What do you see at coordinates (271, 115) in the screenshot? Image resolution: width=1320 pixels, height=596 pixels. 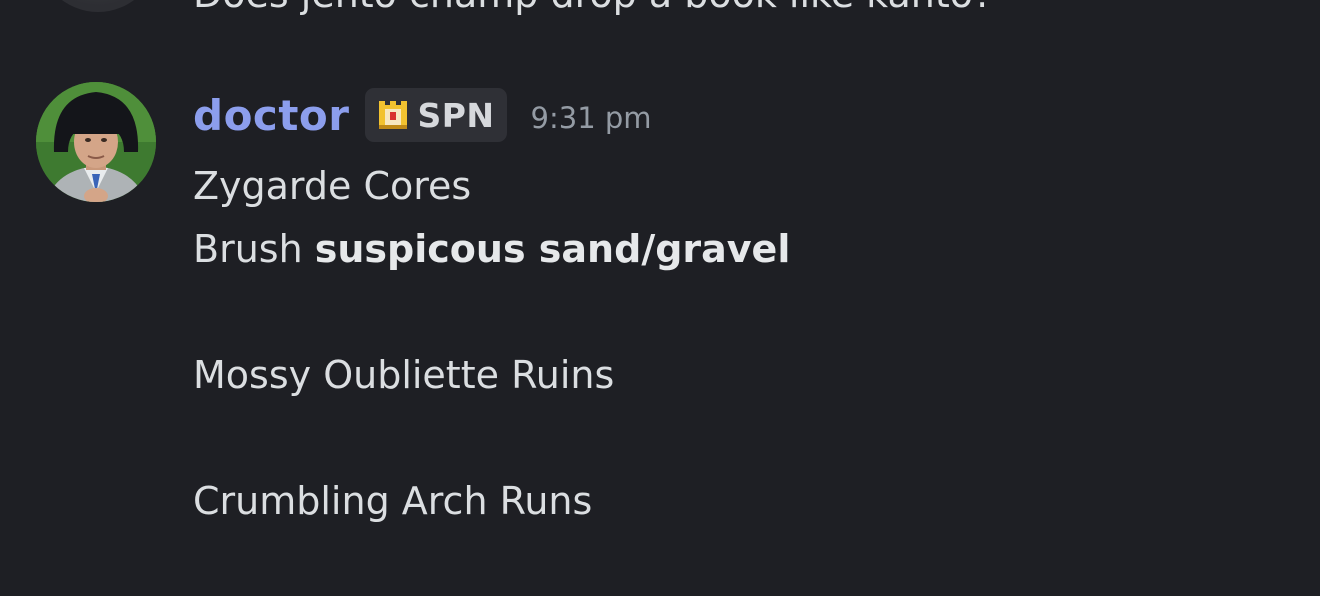 I see `username: doctor` at bounding box center [271, 115].